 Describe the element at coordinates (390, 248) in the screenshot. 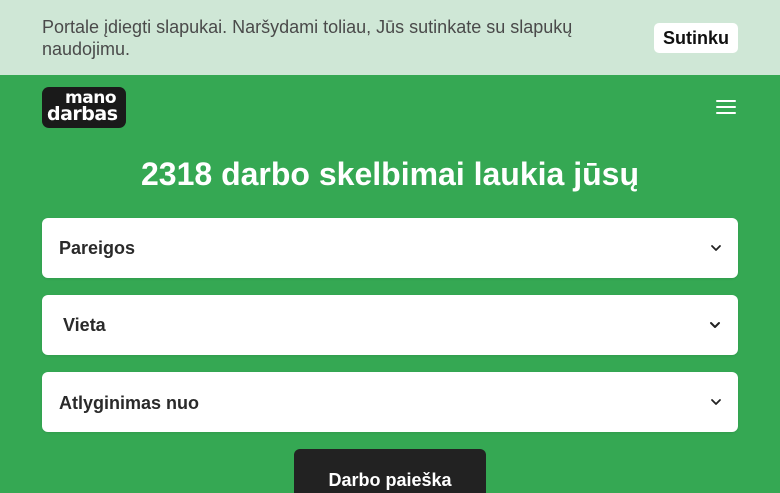

I see `duties-select: Pareigos` at that location.